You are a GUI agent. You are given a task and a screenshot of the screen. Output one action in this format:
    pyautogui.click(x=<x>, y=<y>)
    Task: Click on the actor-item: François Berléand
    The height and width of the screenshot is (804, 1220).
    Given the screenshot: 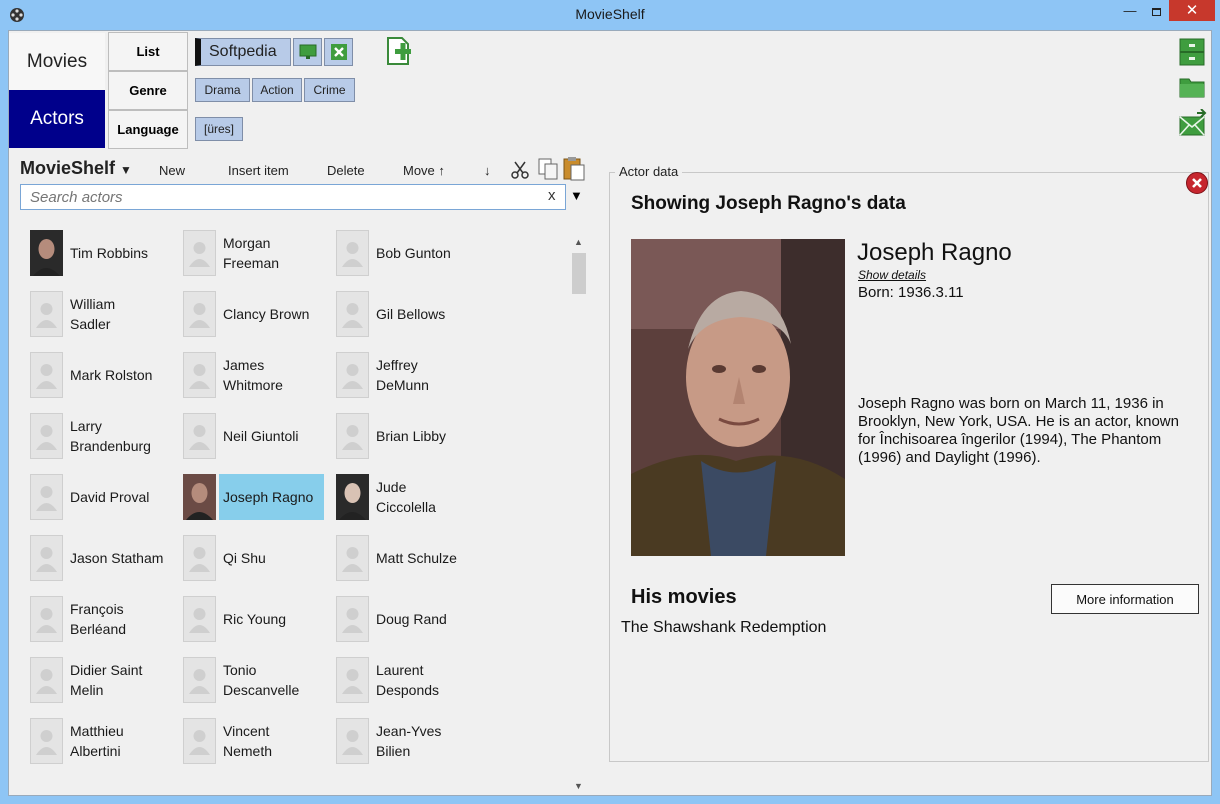 What is the action you would take?
    pyautogui.click(x=102, y=619)
    